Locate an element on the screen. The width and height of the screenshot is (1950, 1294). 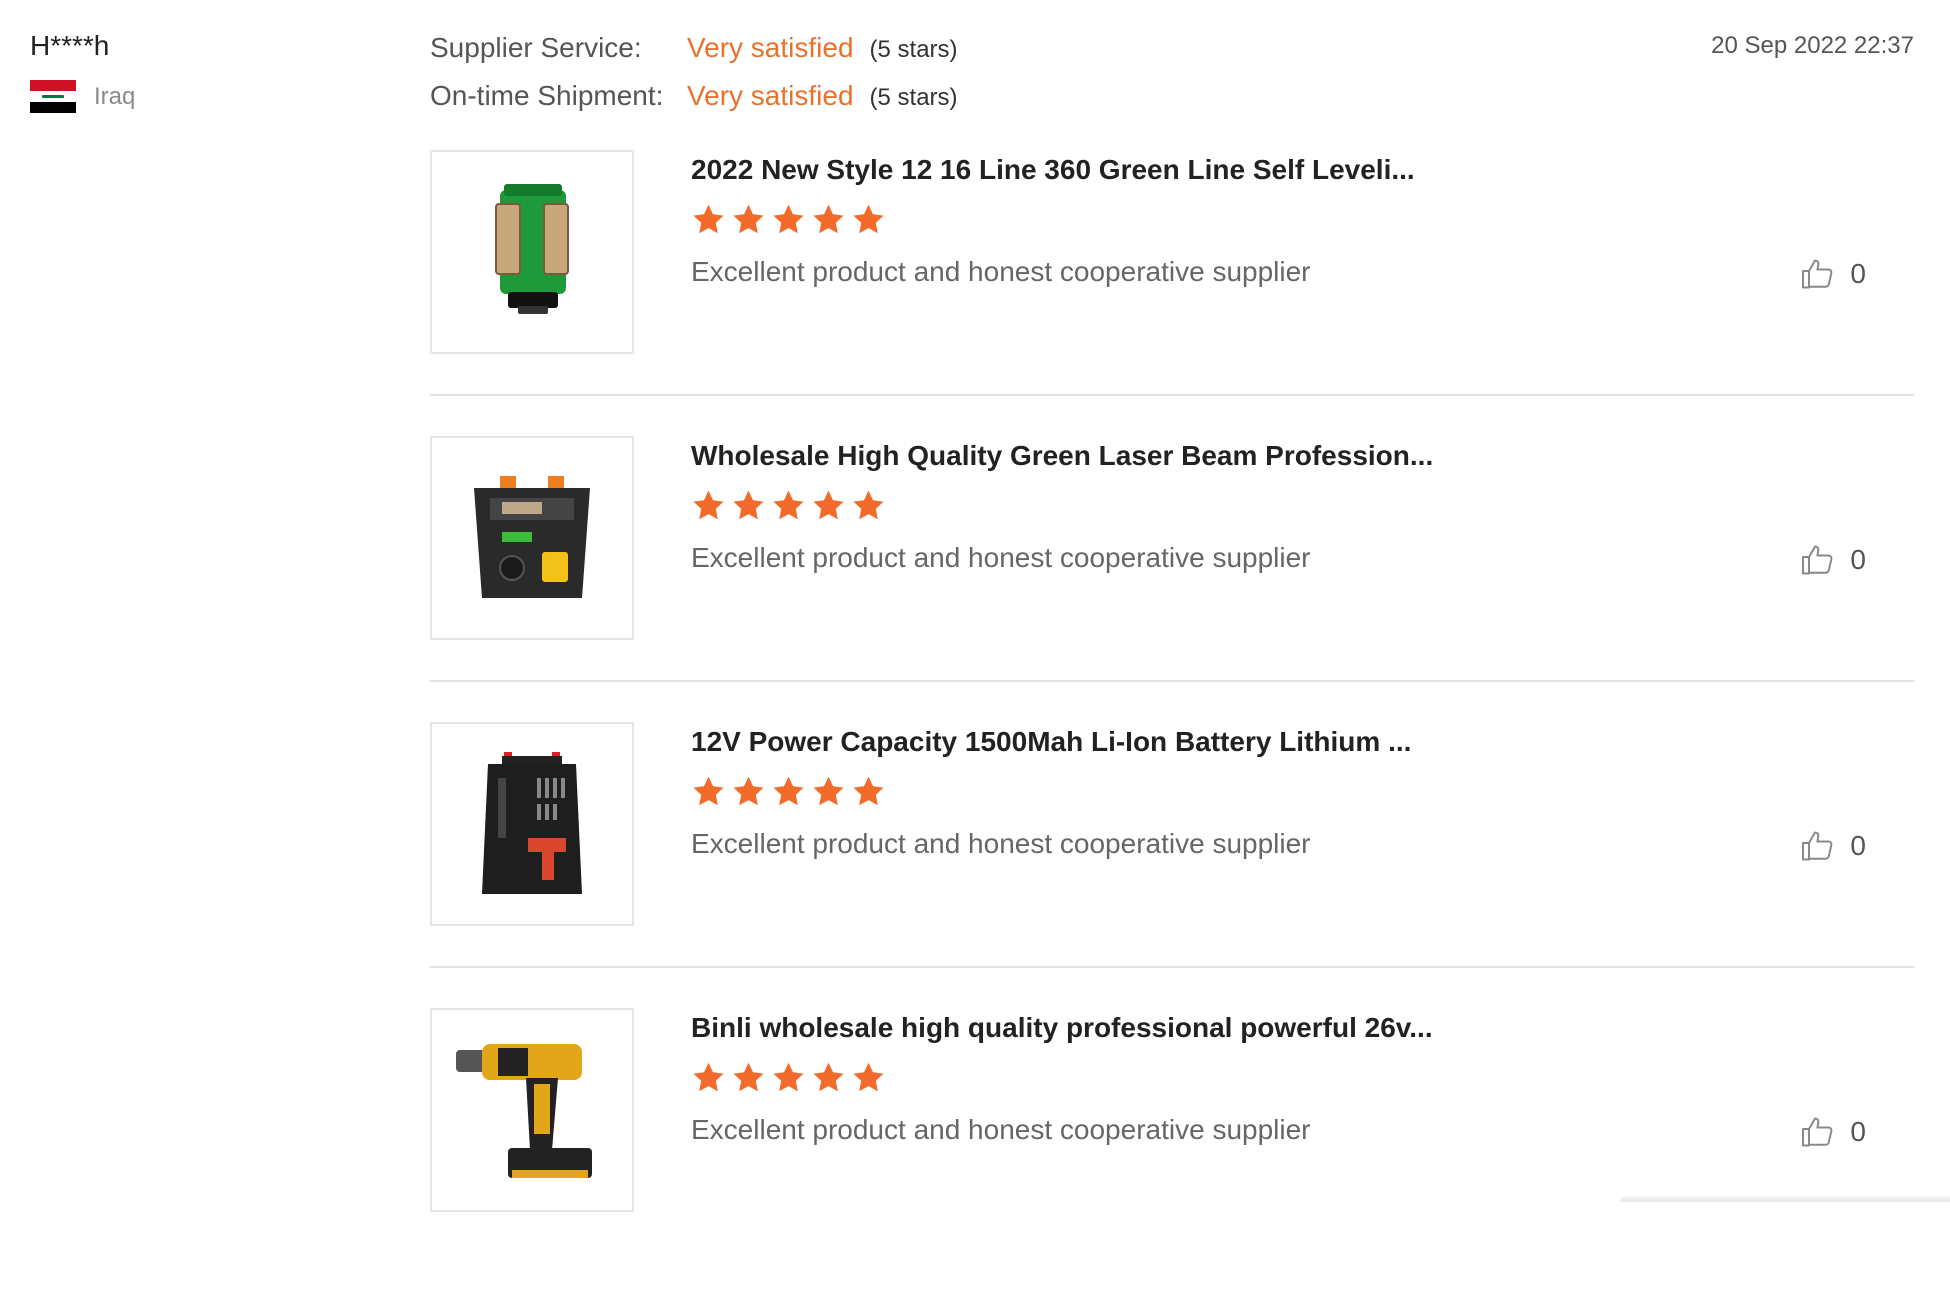
reviewer-info: H****h Iraq is located at coordinates (82, 71).